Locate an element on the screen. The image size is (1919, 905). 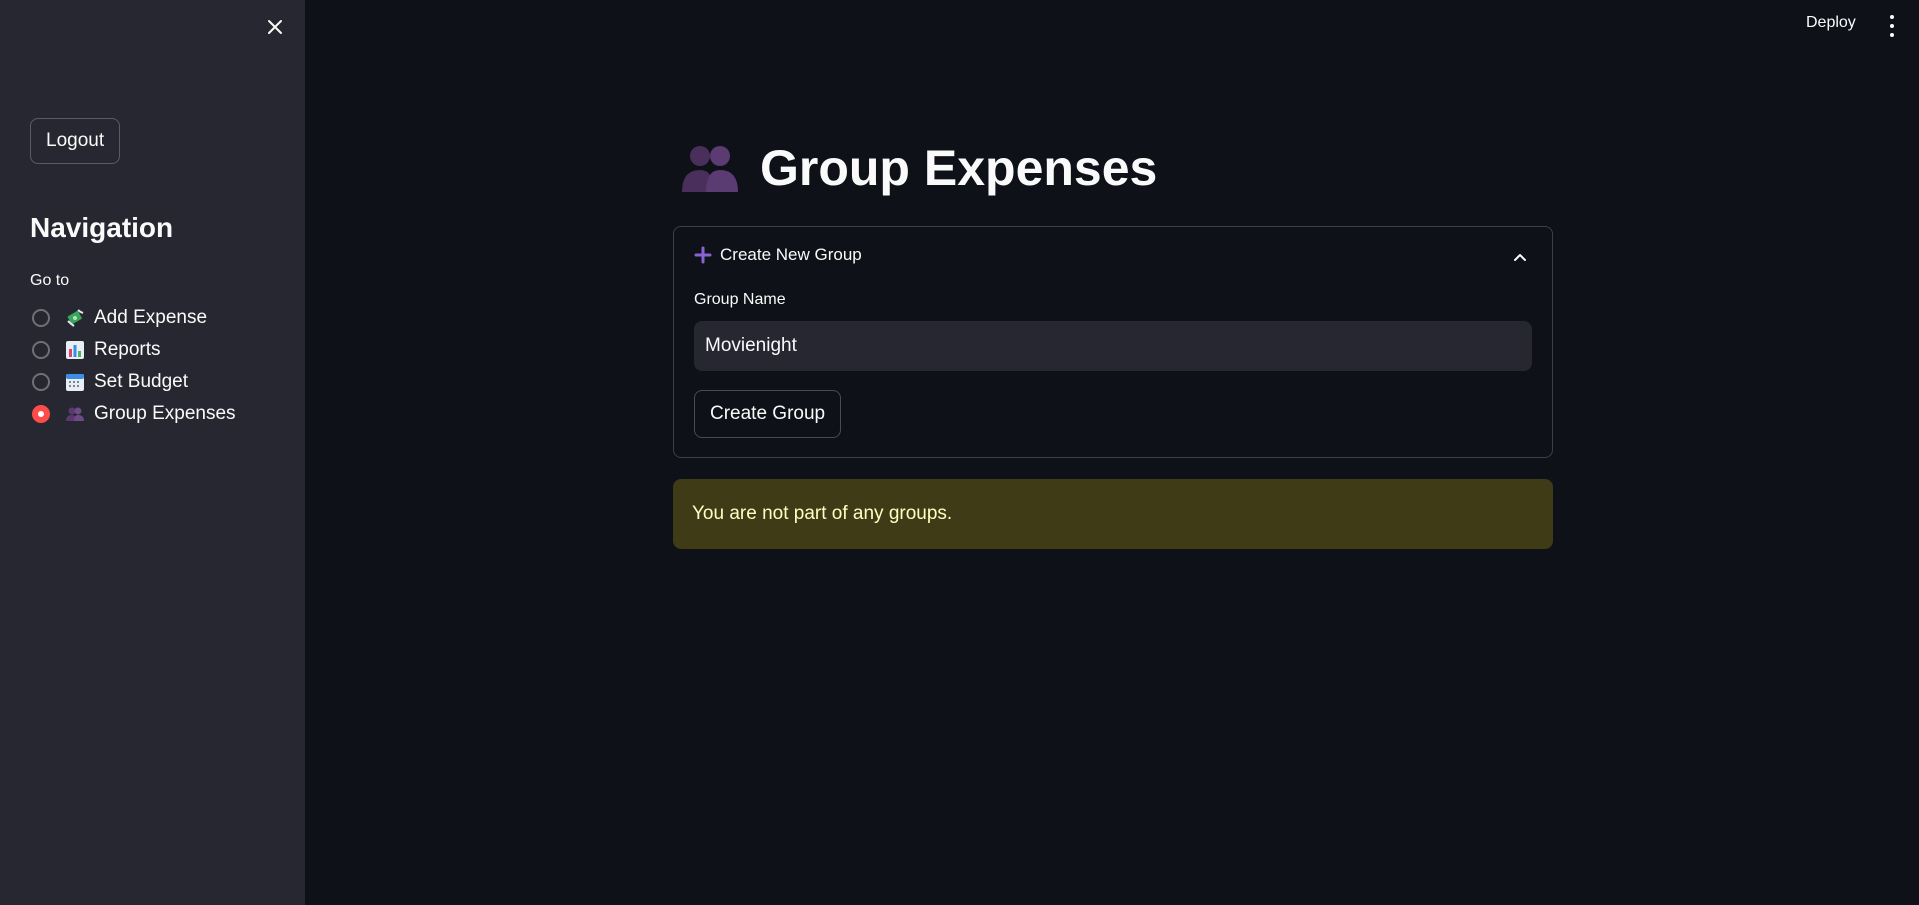
close-icon is located at coordinates (275, 27).